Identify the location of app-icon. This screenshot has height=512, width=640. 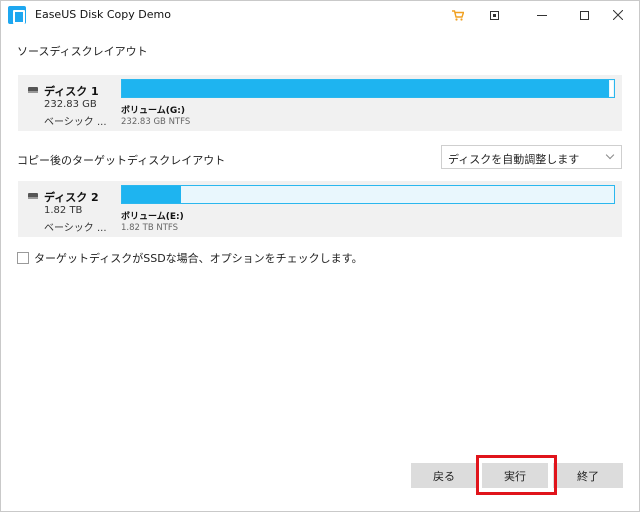
(17, 15).